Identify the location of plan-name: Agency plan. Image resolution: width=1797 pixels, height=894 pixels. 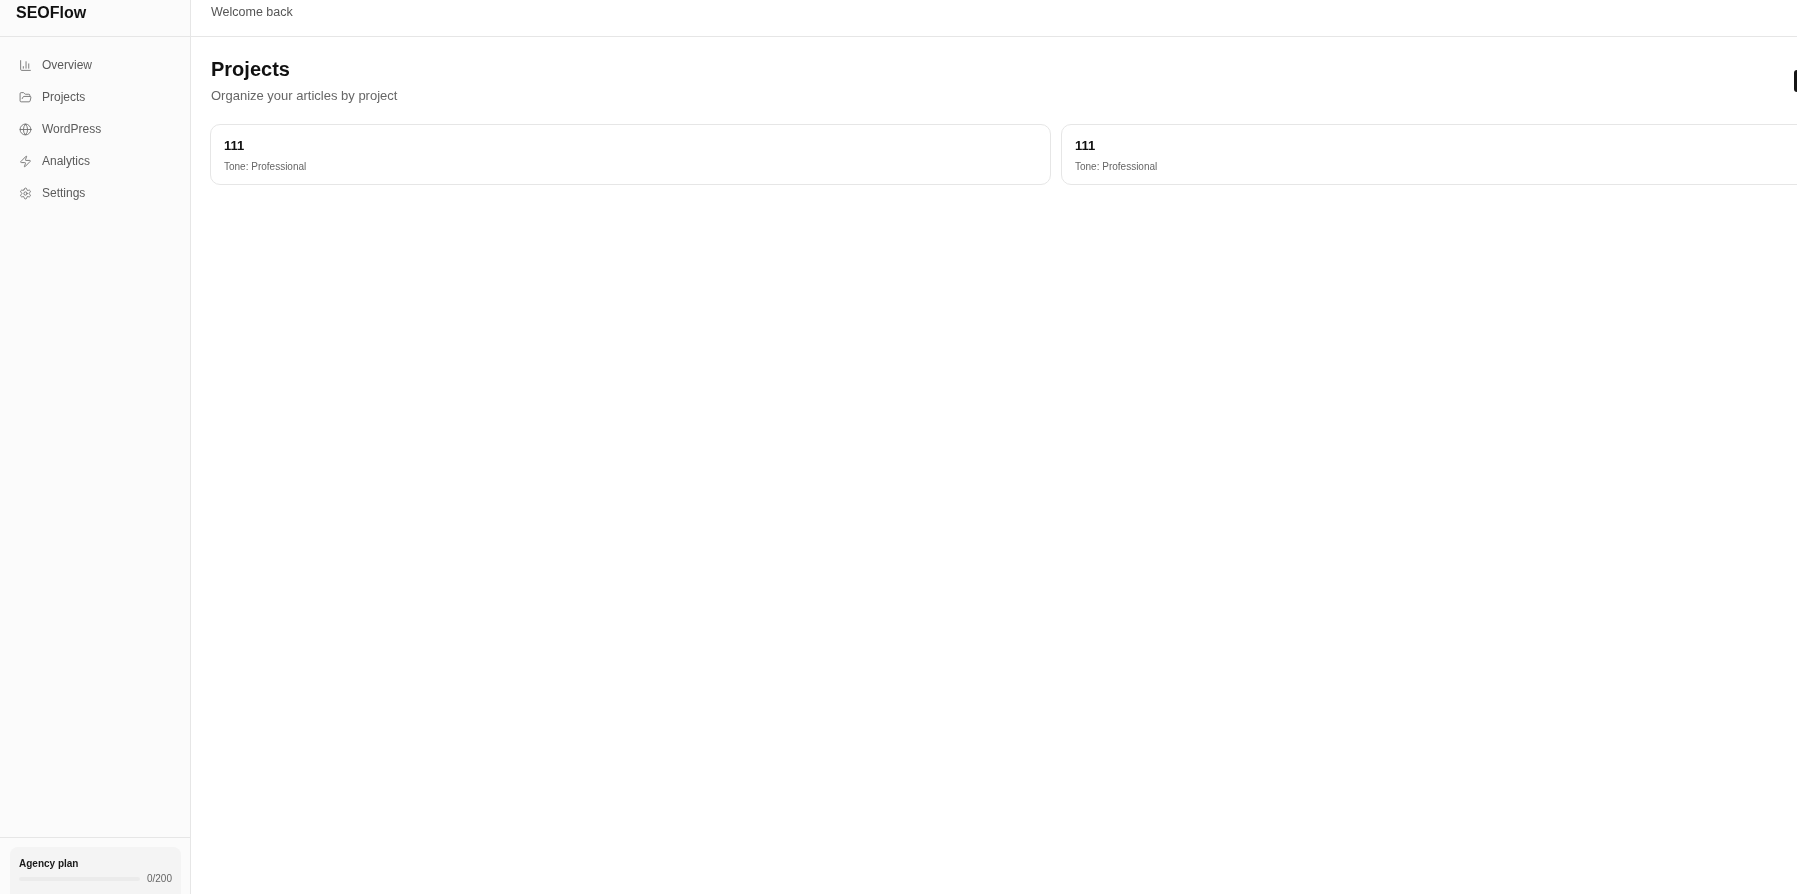
(49, 863).